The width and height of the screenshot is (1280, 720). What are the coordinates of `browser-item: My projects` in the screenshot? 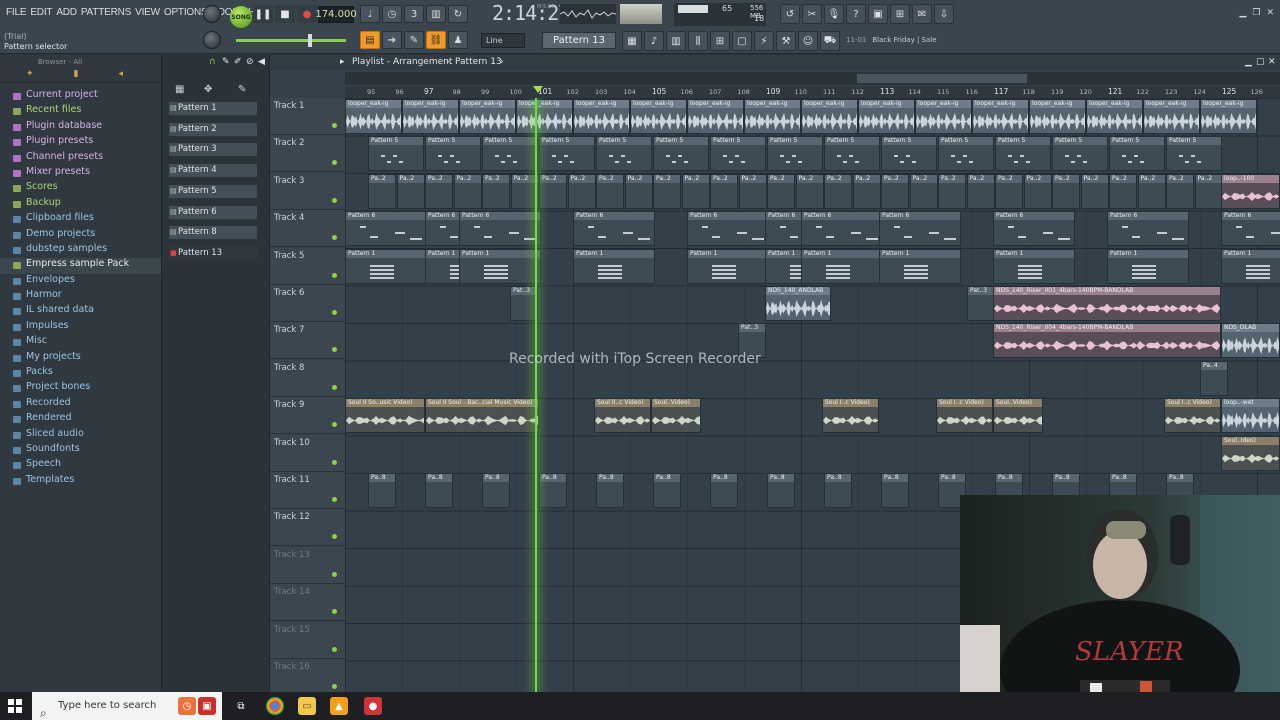 It's located at (80, 358).